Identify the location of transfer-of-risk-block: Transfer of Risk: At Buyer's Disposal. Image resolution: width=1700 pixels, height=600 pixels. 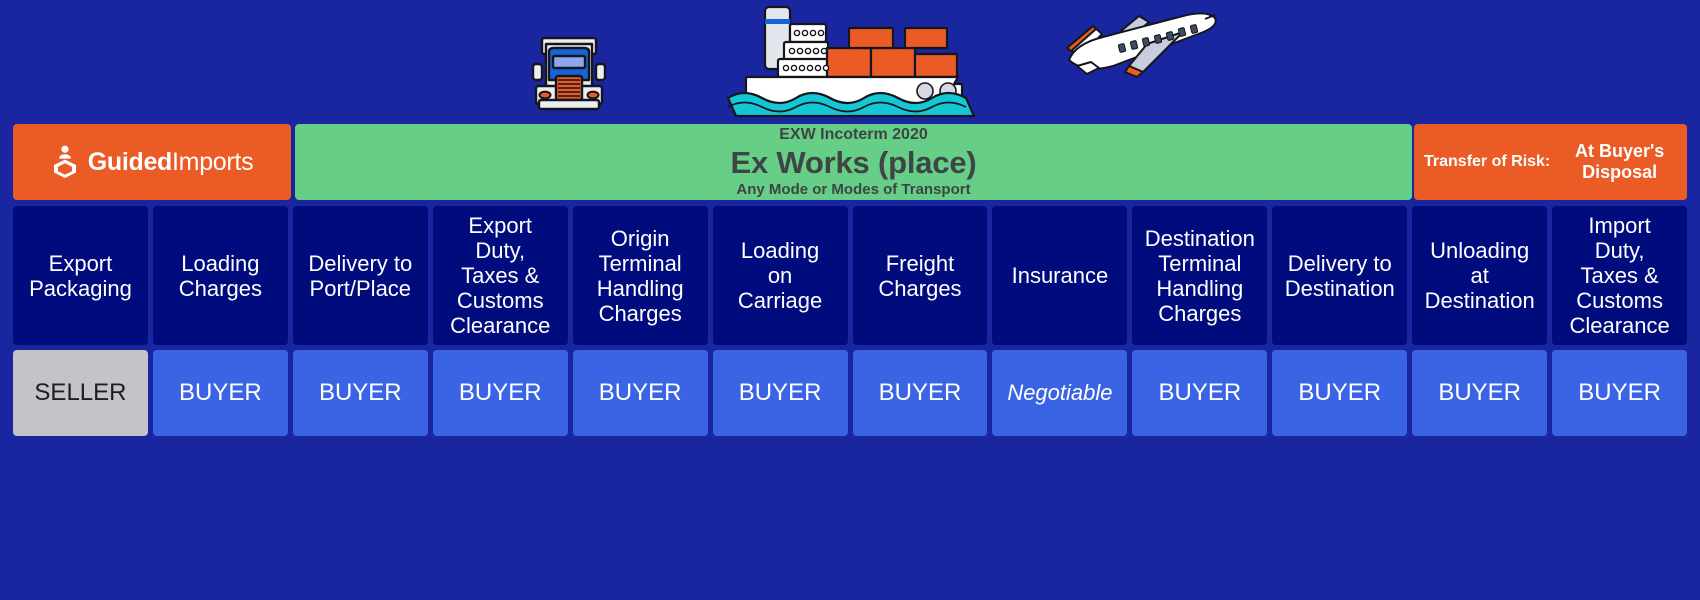
(1550, 162).